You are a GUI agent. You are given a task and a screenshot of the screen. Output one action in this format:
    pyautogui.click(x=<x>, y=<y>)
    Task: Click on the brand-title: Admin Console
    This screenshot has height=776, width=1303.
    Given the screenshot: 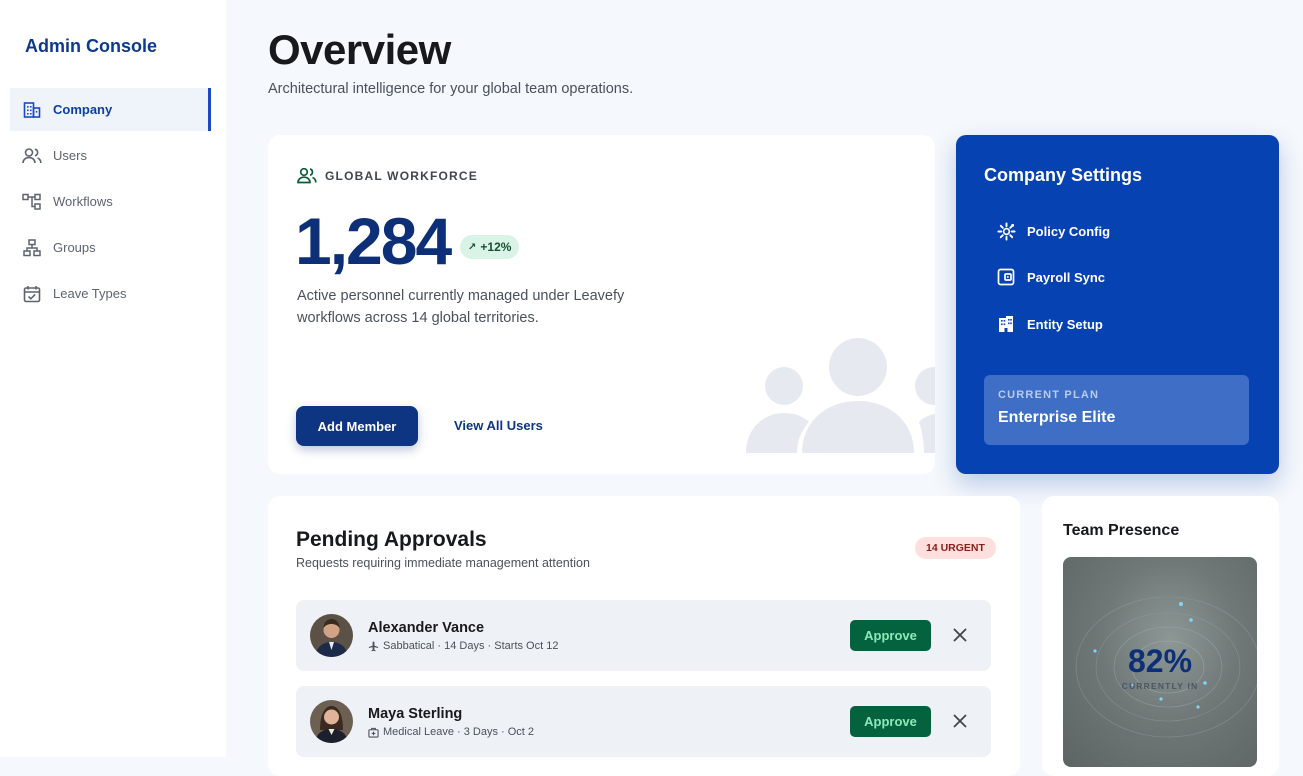 What is the action you would take?
    pyautogui.click(x=91, y=46)
    